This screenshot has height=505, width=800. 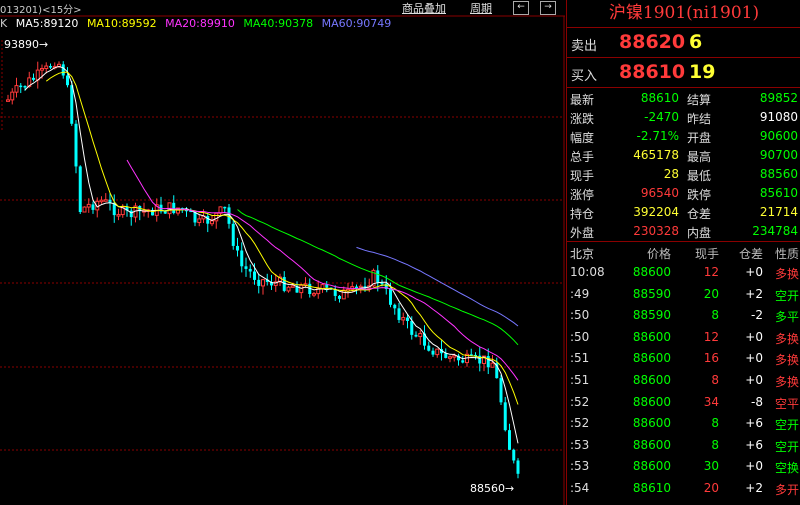 I want to click on stat-row: 现手 28 最低 88560, so click(x=683, y=174).